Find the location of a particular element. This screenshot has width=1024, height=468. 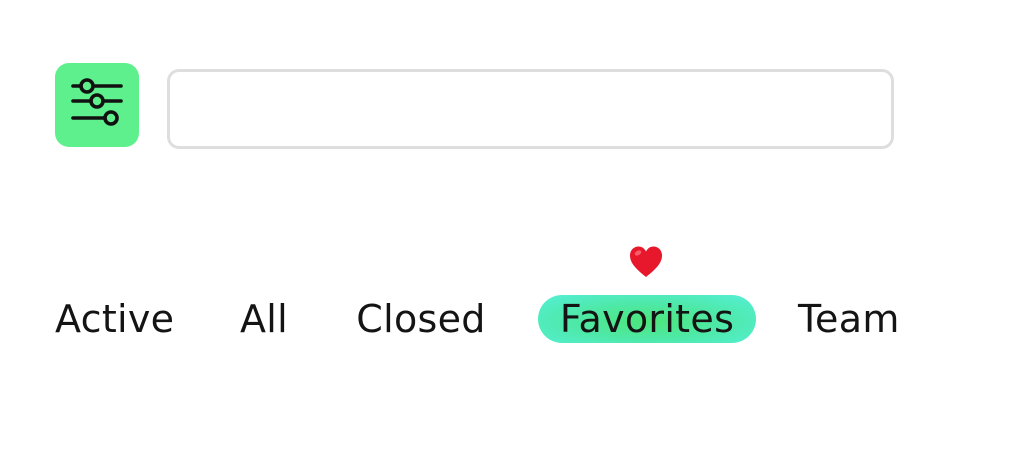

sliders-icon is located at coordinates (97, 102).